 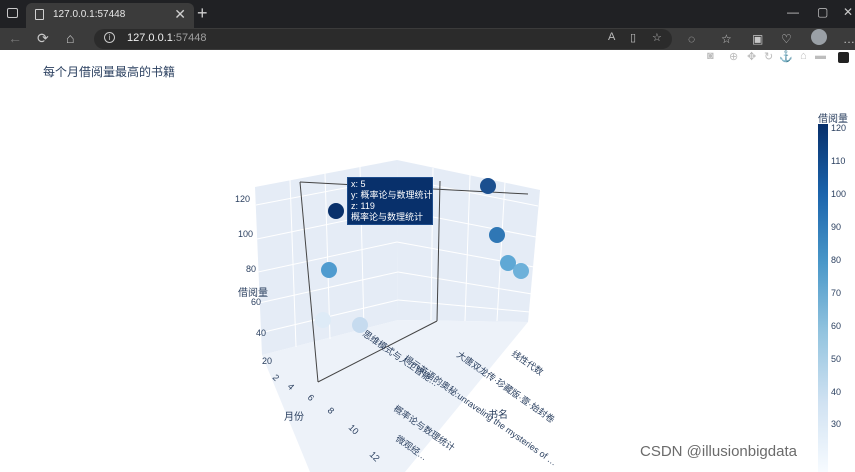 I want to click on home-icon: ⌂, so click(x=70, y=38).